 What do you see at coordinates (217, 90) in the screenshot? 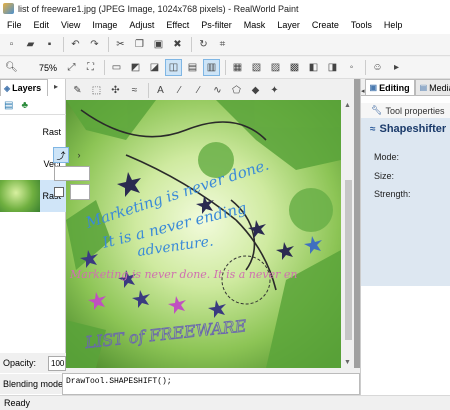
I see `curve-icon: ∿` at bounding box center [217, 90].